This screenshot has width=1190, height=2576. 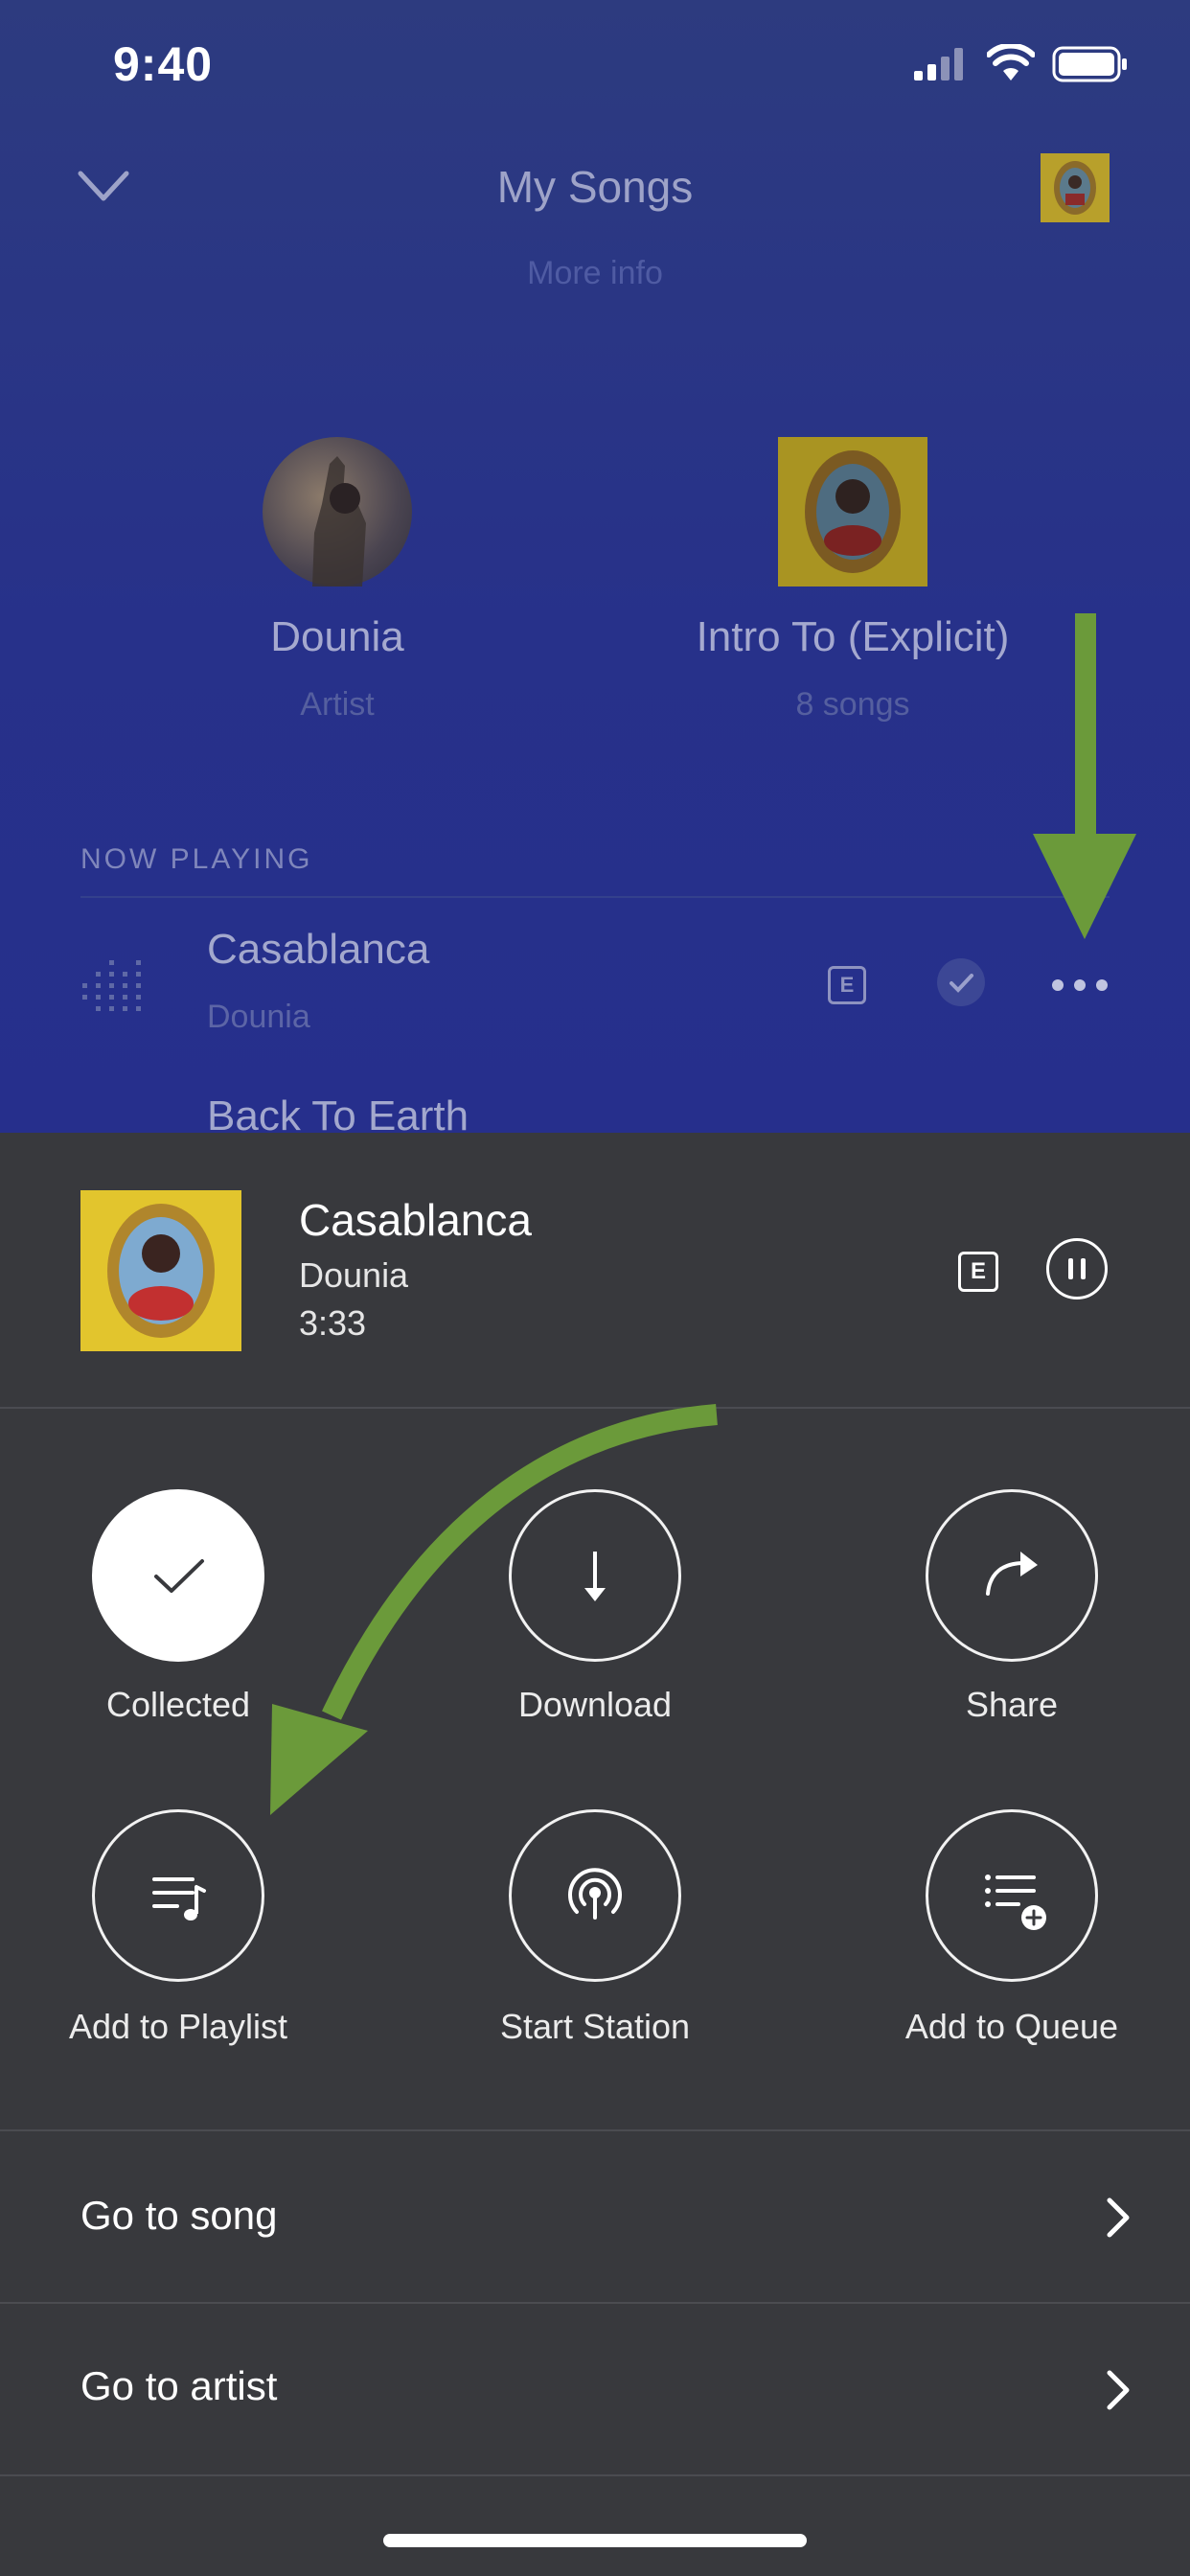 I want to click on sheet-track-title: Casablanca, so click(x=416, y=1220).